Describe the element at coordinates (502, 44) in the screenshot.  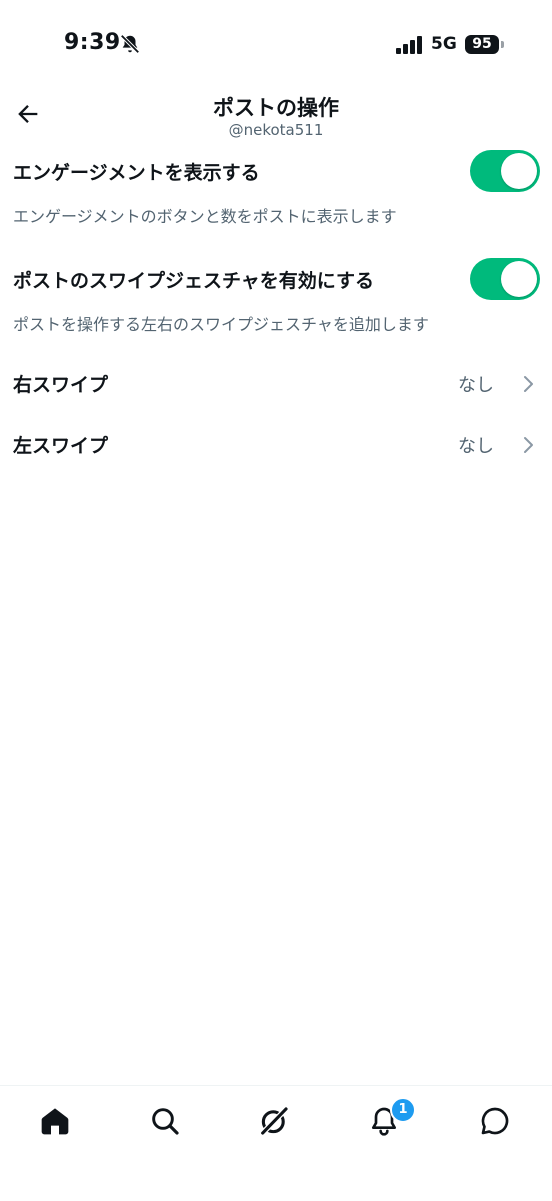
I see `battery-tip` at that location.